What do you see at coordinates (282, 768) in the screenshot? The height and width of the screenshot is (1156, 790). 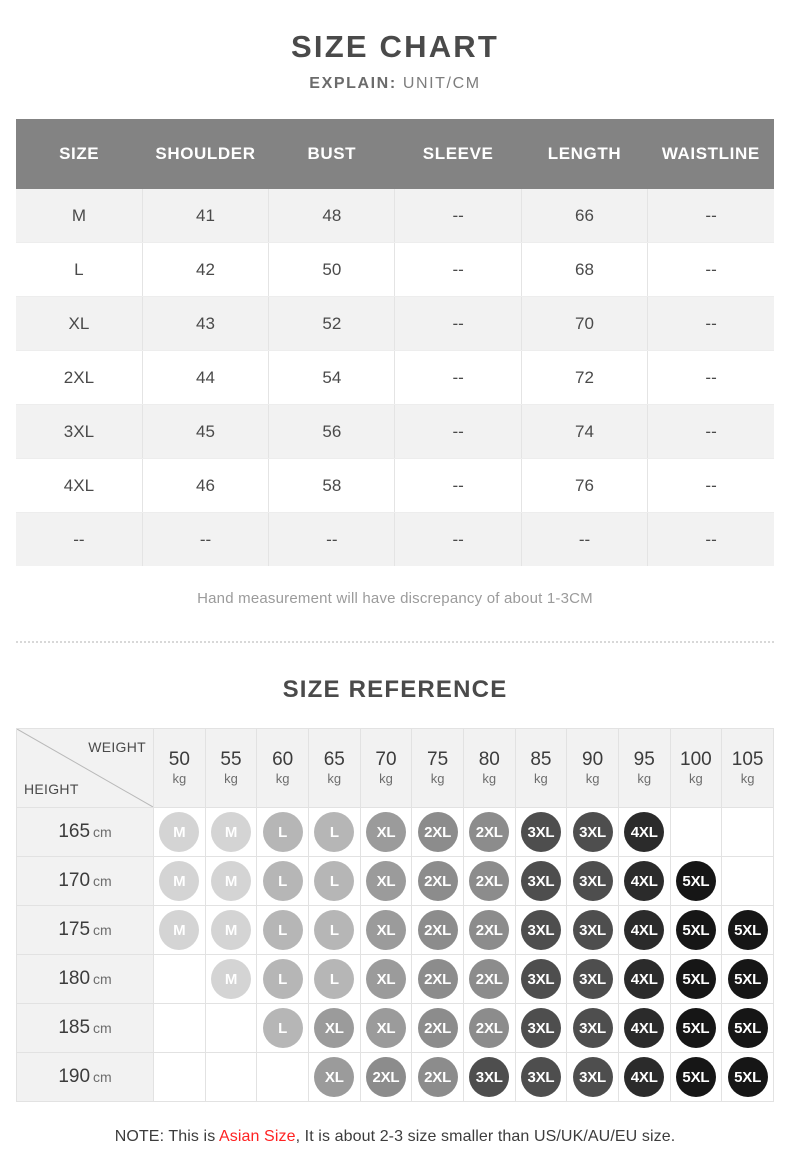 I see `weight-column-header: 60 kg` at bounding box center [282, 768].